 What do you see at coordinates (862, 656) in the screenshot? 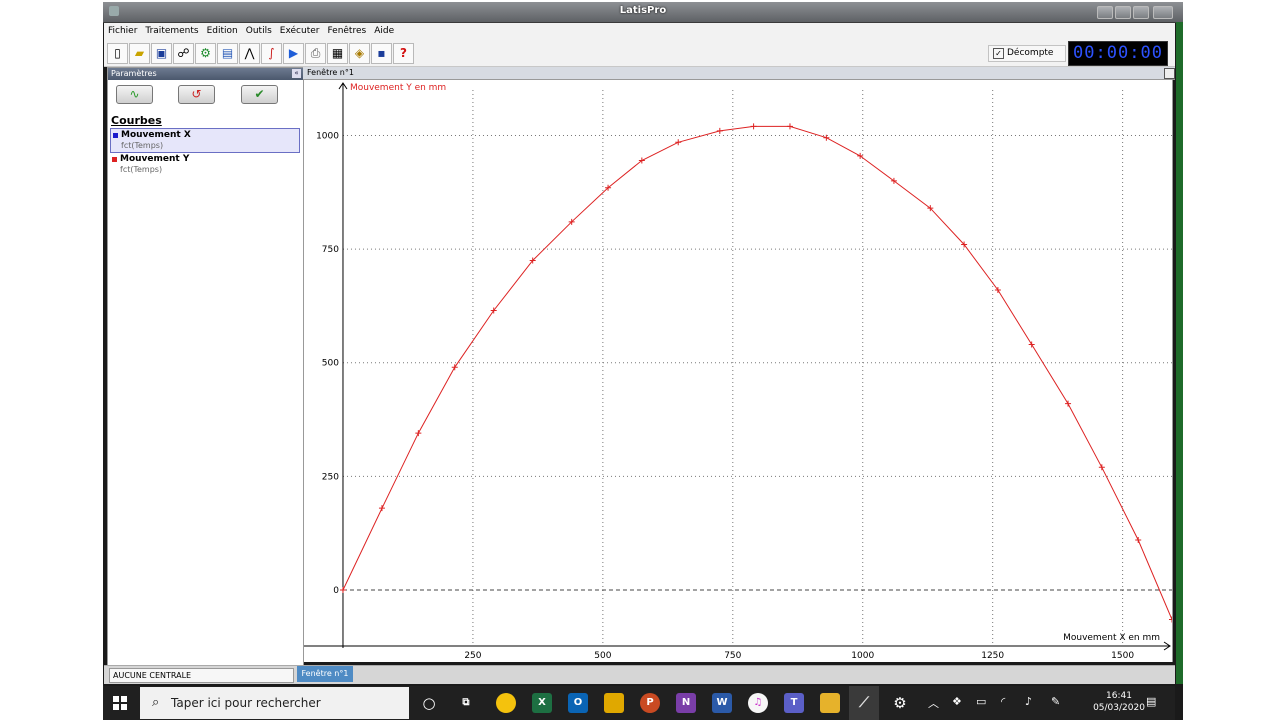
I see `x-tick-label: 1000` at bounding box center [862, 656].